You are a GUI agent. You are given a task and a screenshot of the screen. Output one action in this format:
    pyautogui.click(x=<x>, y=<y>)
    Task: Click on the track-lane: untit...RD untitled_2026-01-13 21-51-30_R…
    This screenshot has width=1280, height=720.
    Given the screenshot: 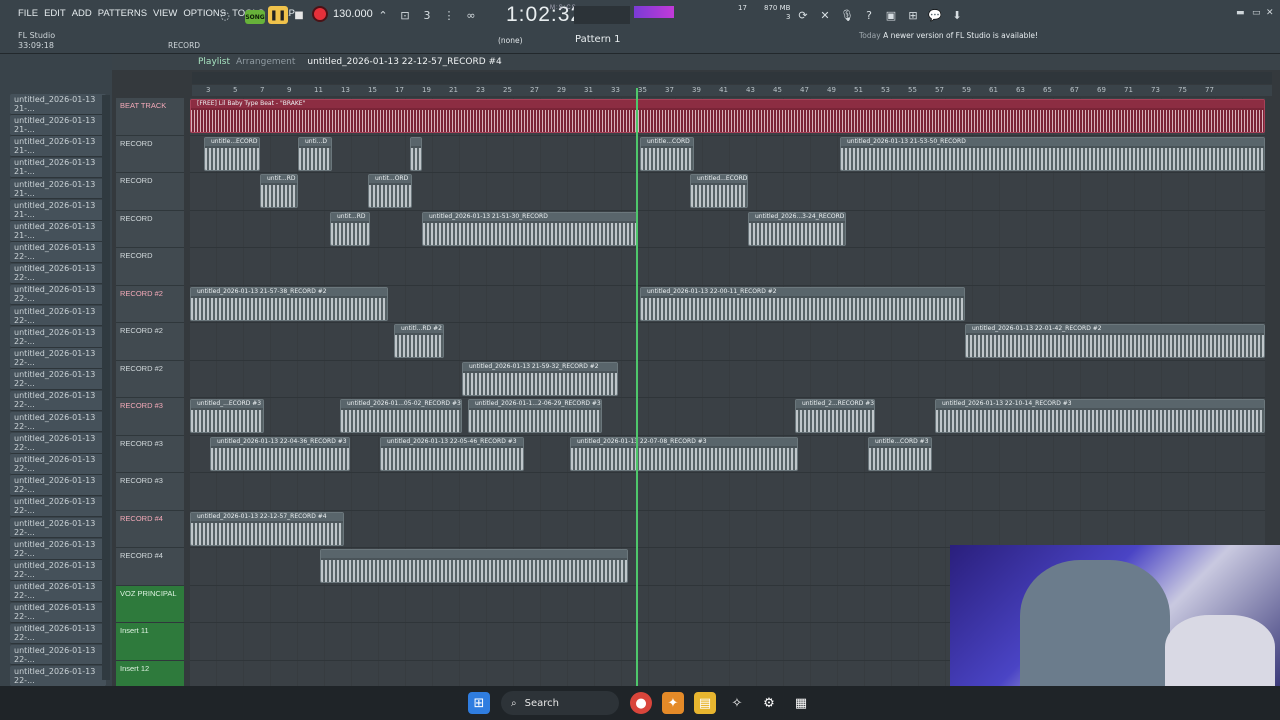 What is the action you would take?
    pyautogui.click(x=727, y=229)
    